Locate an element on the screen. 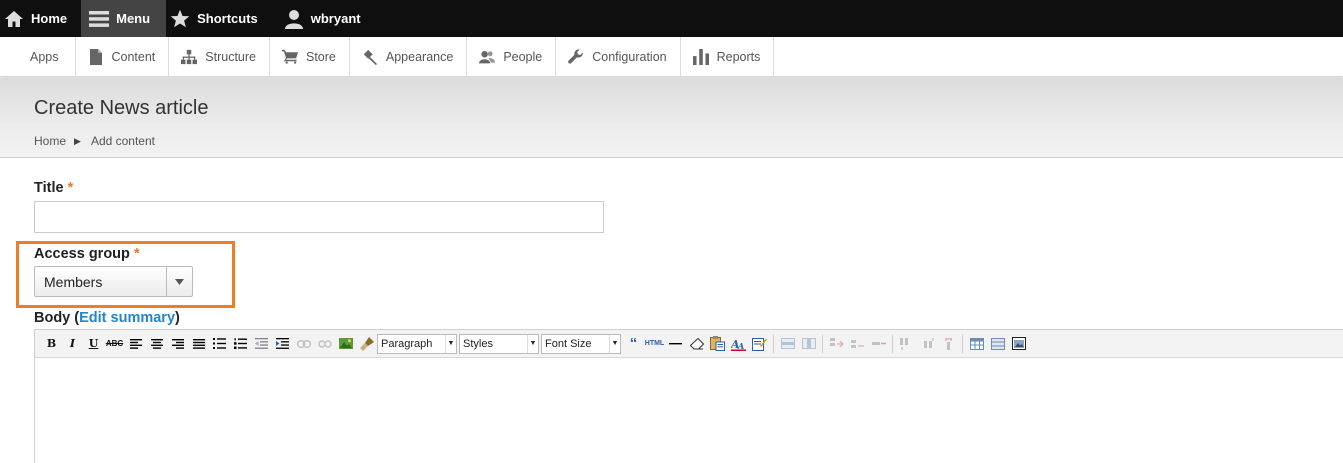  edit-styles-button is located at coordinates (759, 344).